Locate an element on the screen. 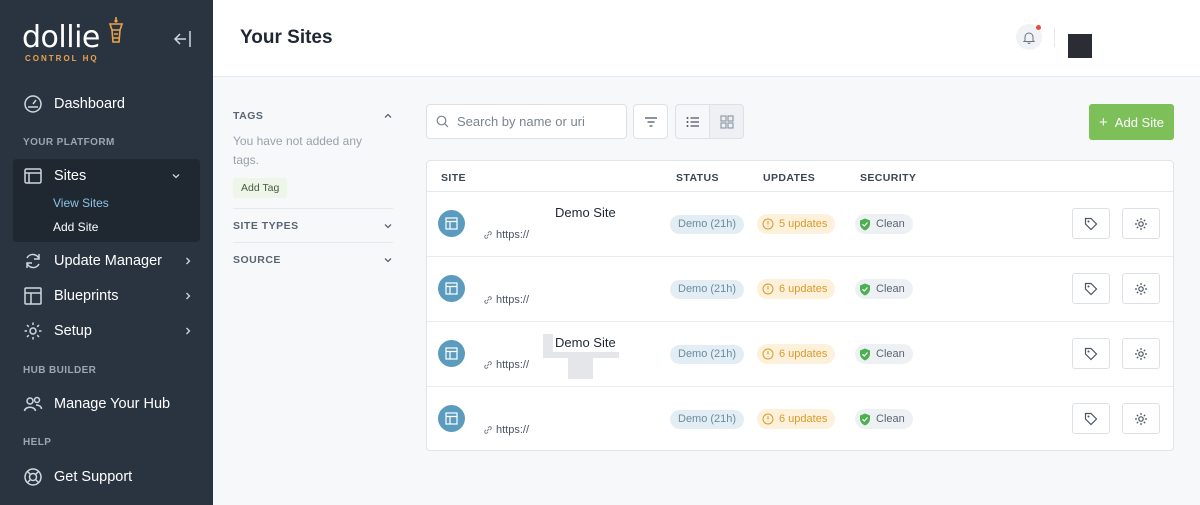 Image resolution: width=1200 pixels, height=505 pixels. nav-view-sites: View Sites is located at coordinates (81, 203).